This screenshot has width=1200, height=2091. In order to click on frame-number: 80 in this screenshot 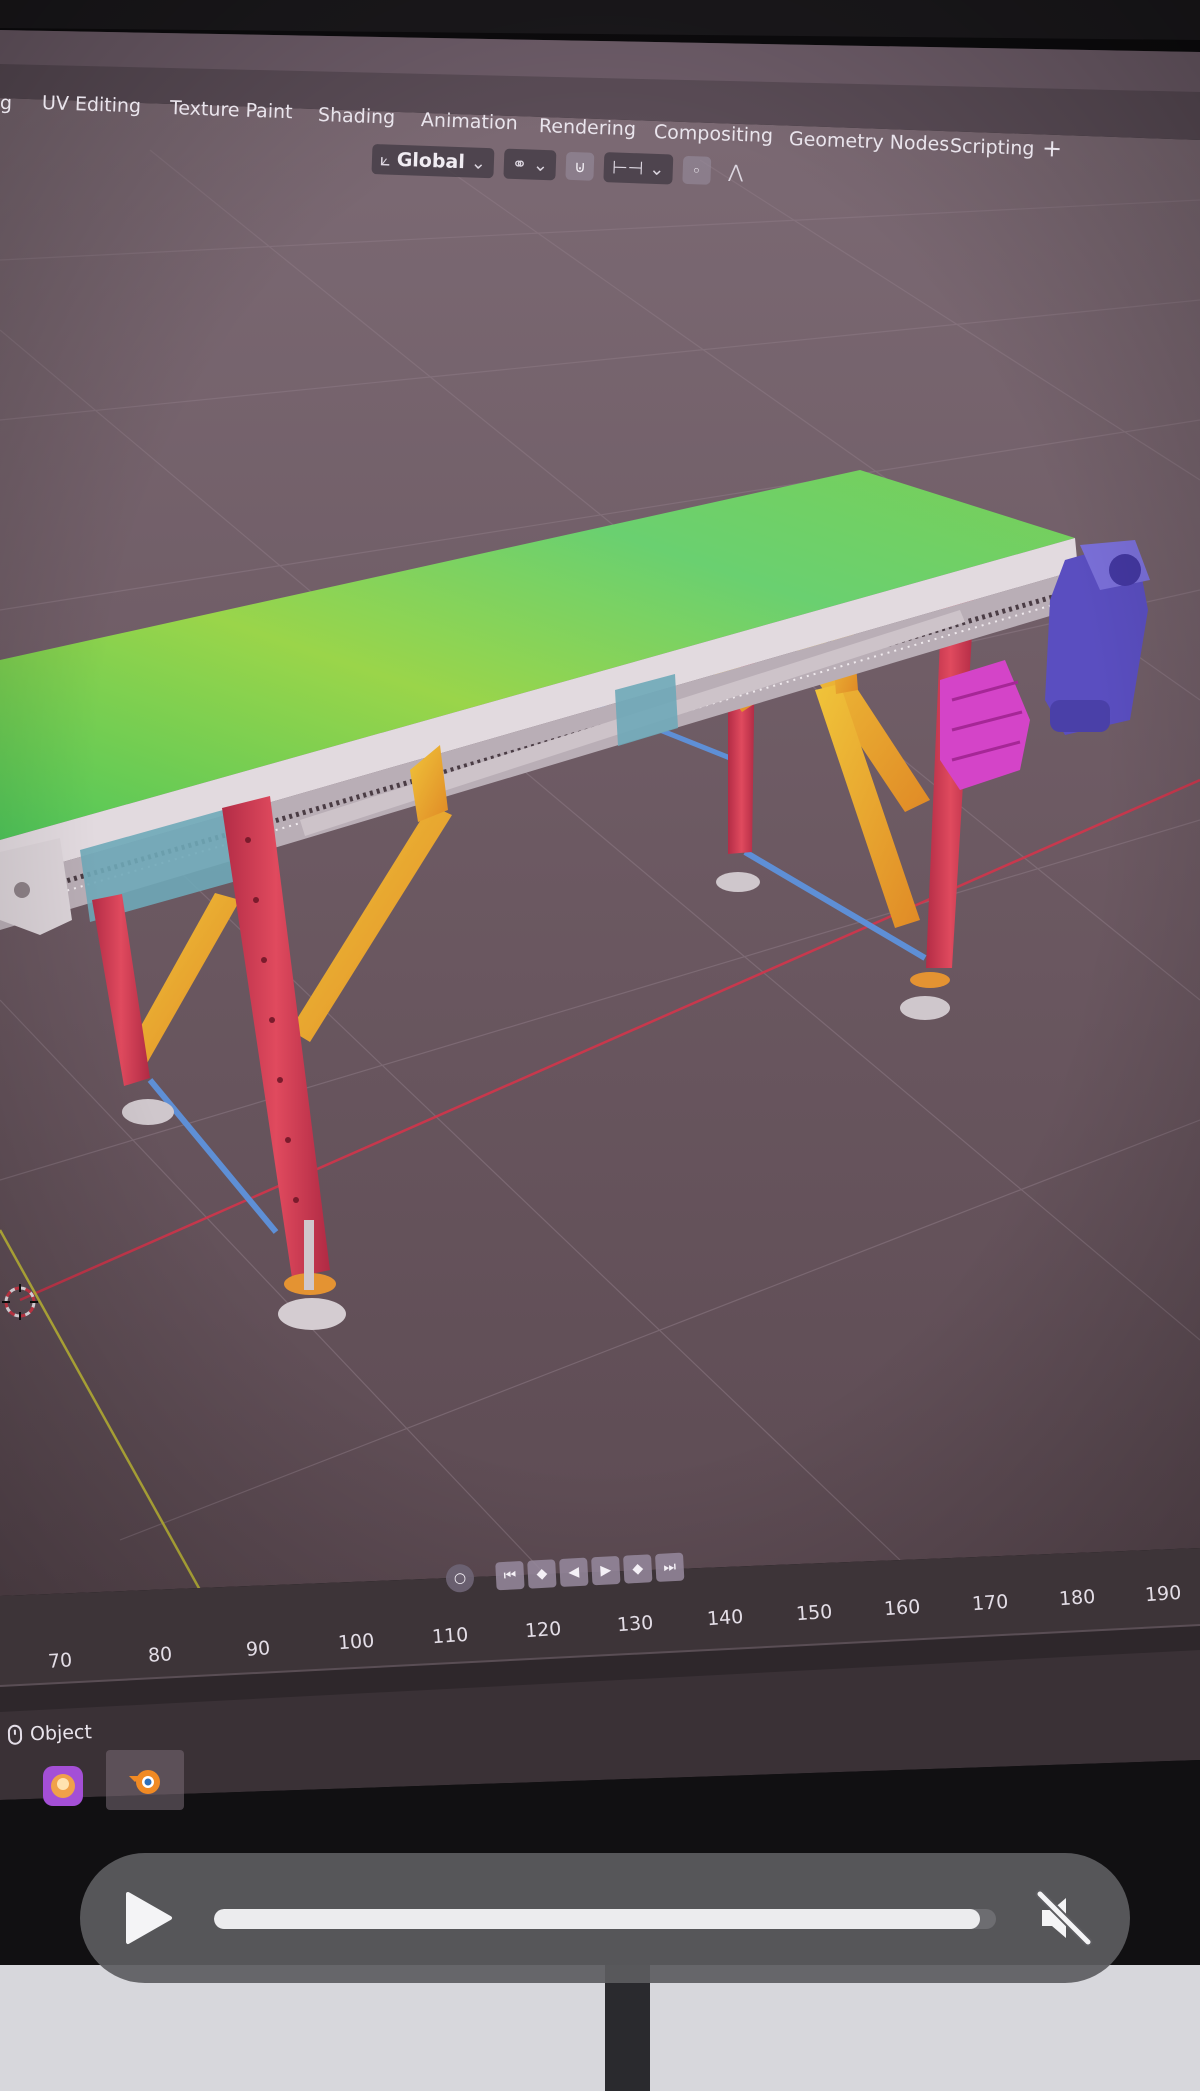, I will do `click(160, 1655)`.